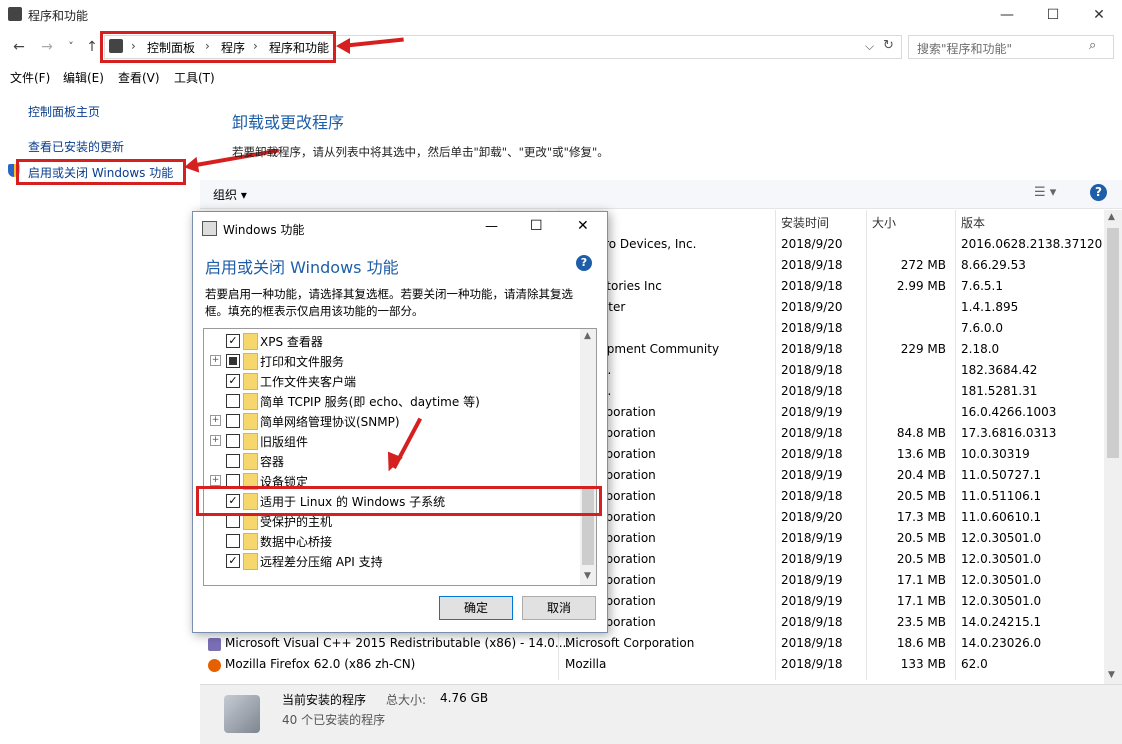  Describe the element at coordinates (334, 720) in the screenshot. I see `status-program-count: 40 个已安装的程序` at that location.